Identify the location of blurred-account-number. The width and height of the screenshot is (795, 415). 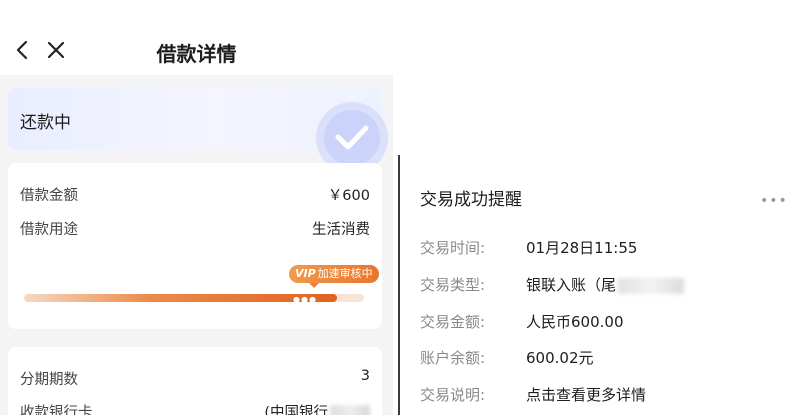
(651, 285).